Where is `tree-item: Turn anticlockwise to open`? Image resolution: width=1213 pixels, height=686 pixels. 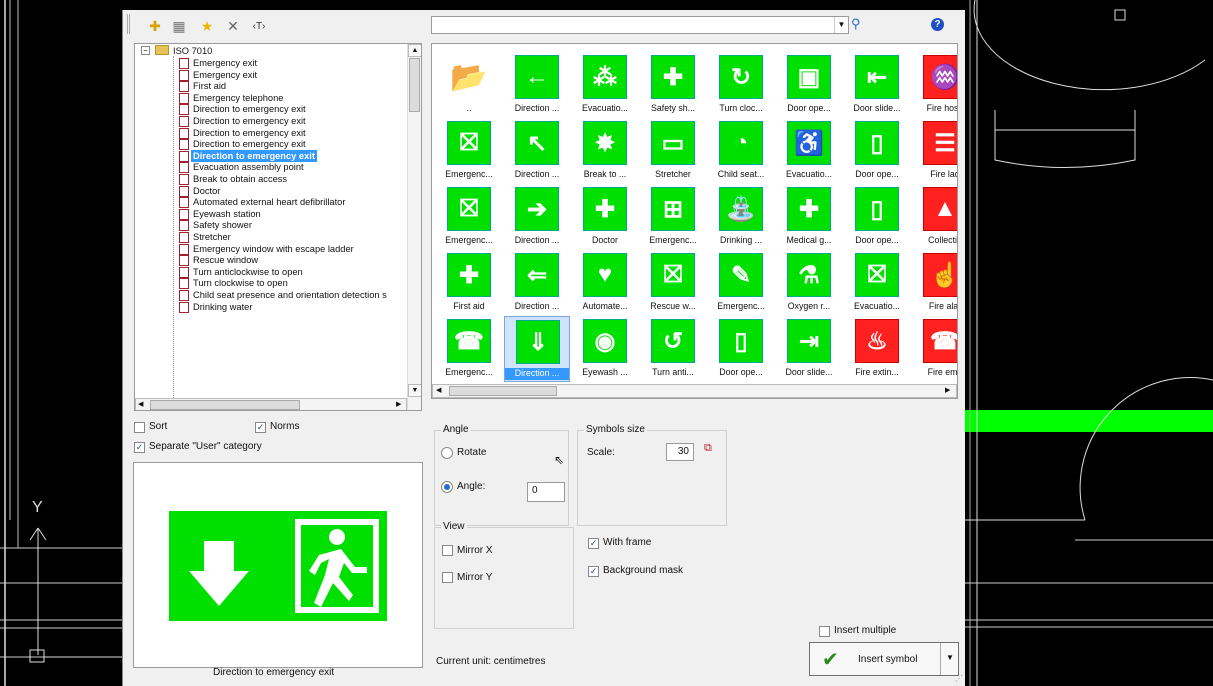 tree-item: Turn anticlockwise to open is located at coordinates (270, 272).